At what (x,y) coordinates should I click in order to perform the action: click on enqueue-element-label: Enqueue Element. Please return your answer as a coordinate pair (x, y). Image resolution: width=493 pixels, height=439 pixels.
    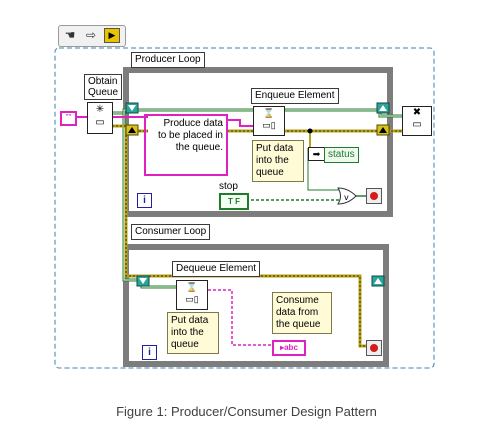
    Looking at the image, I should click on (295, 96).